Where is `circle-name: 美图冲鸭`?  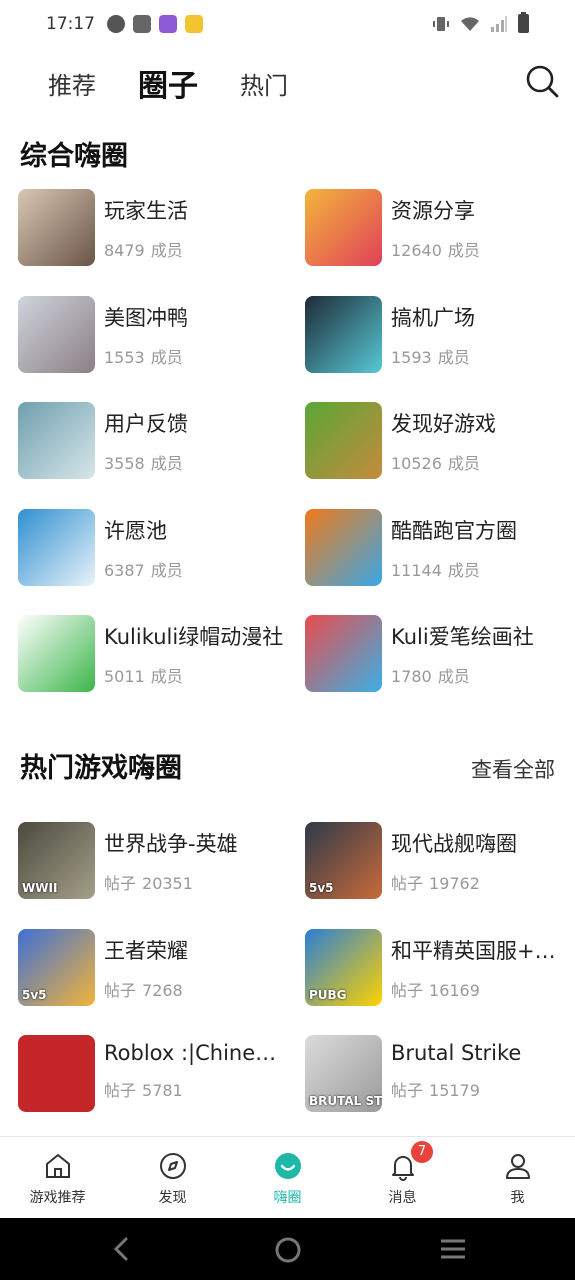
circle-name: 美图冲鸭 is located at coordinates (146, 317).